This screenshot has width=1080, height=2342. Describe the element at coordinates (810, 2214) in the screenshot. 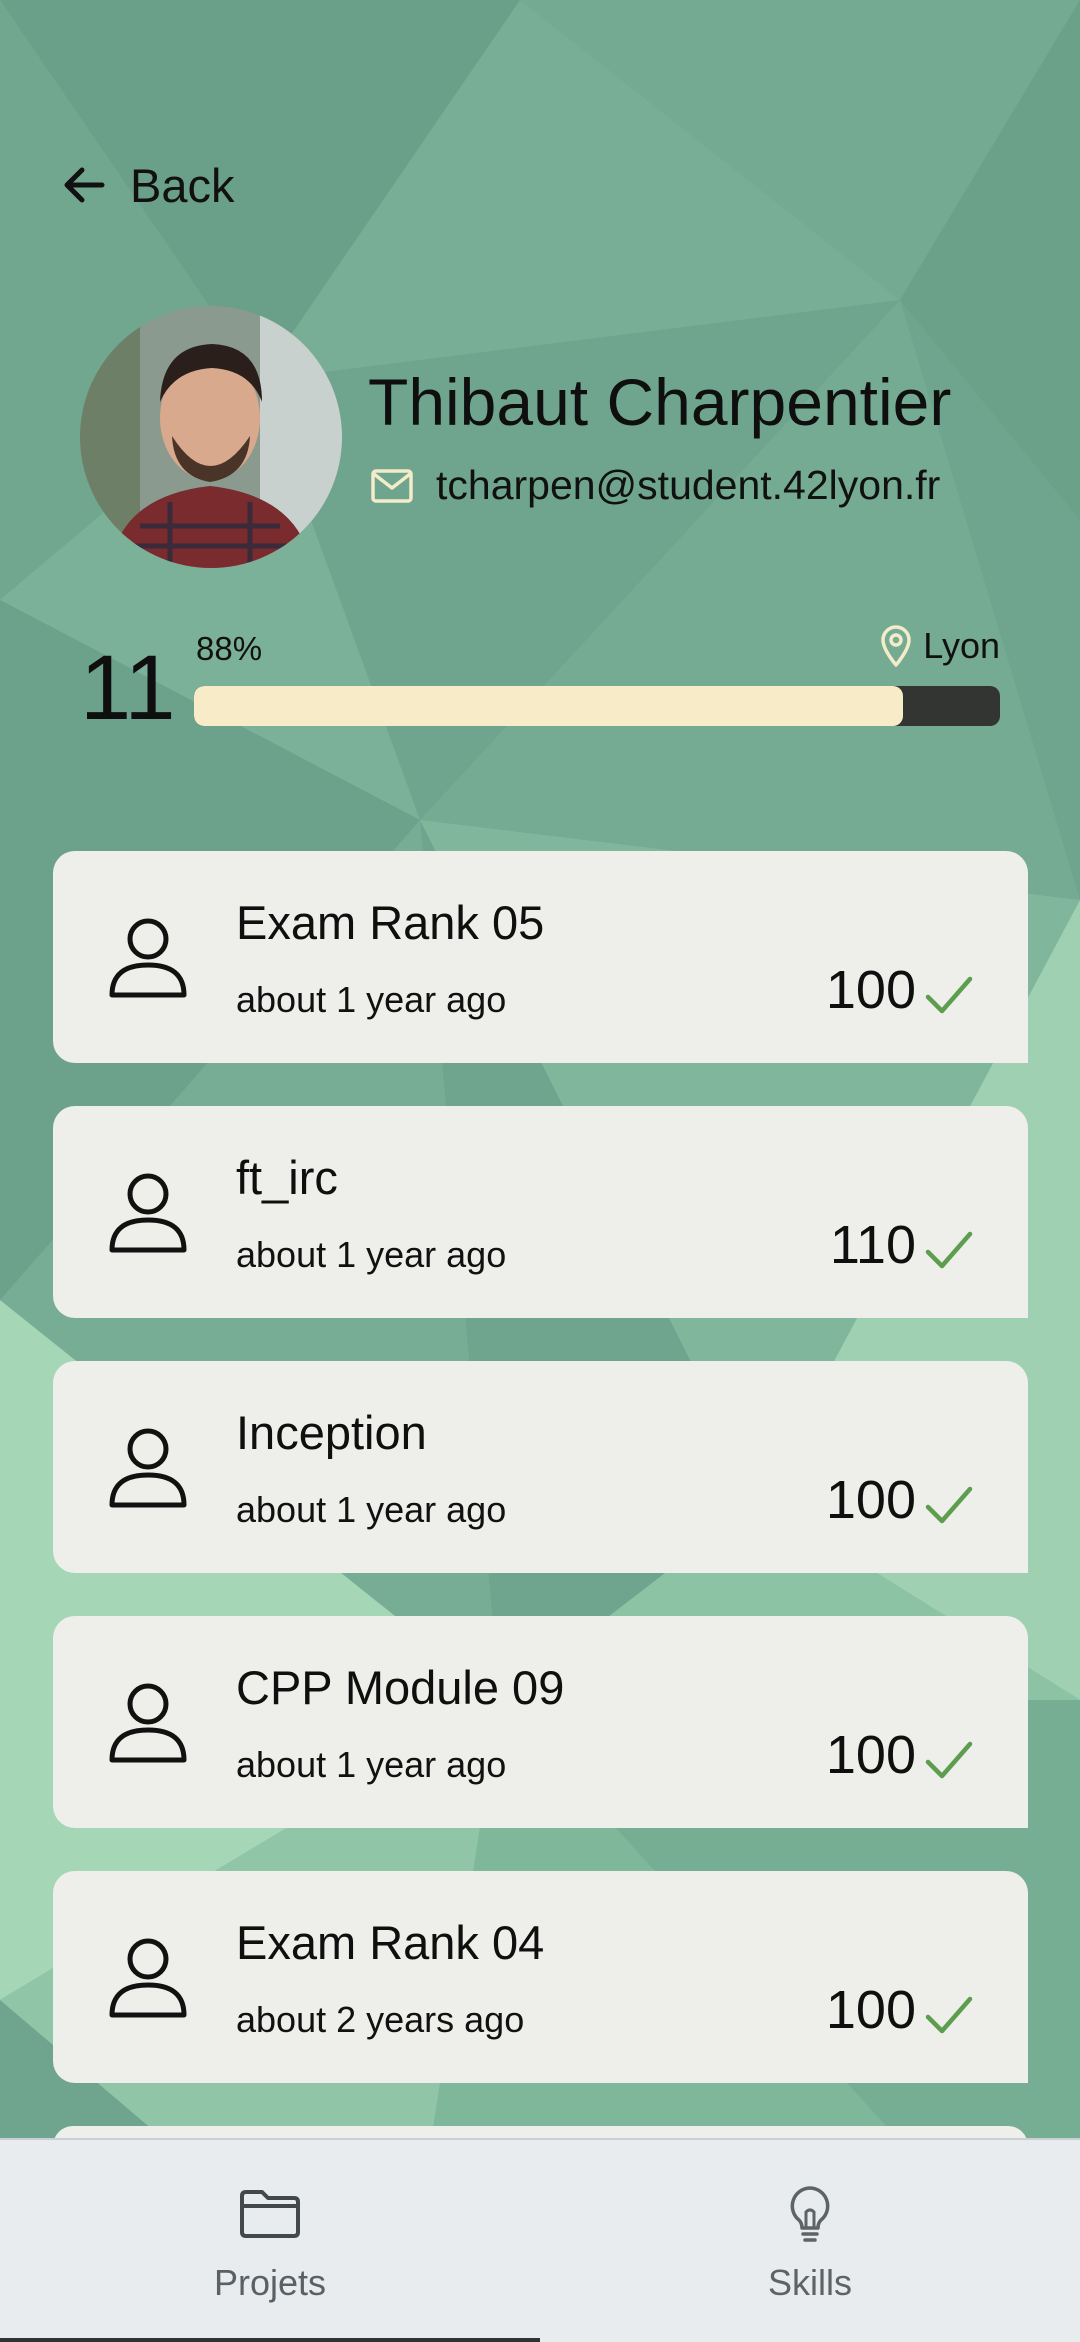

I see `lightbulb-icon` at that location.